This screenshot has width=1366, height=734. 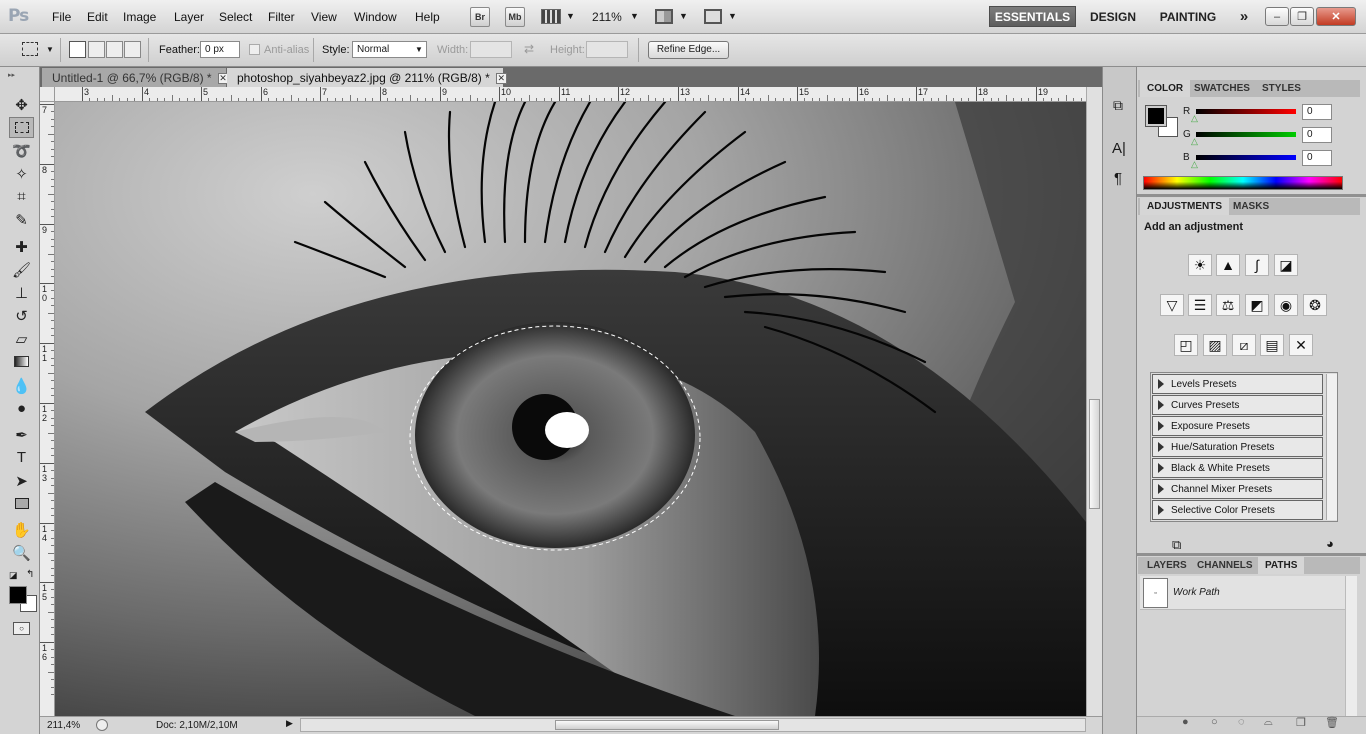 What do you see at coordinates (30, 49) in the screenshot?
I see `marquee-tool-preset-icon` at bounding box center [30, 49].